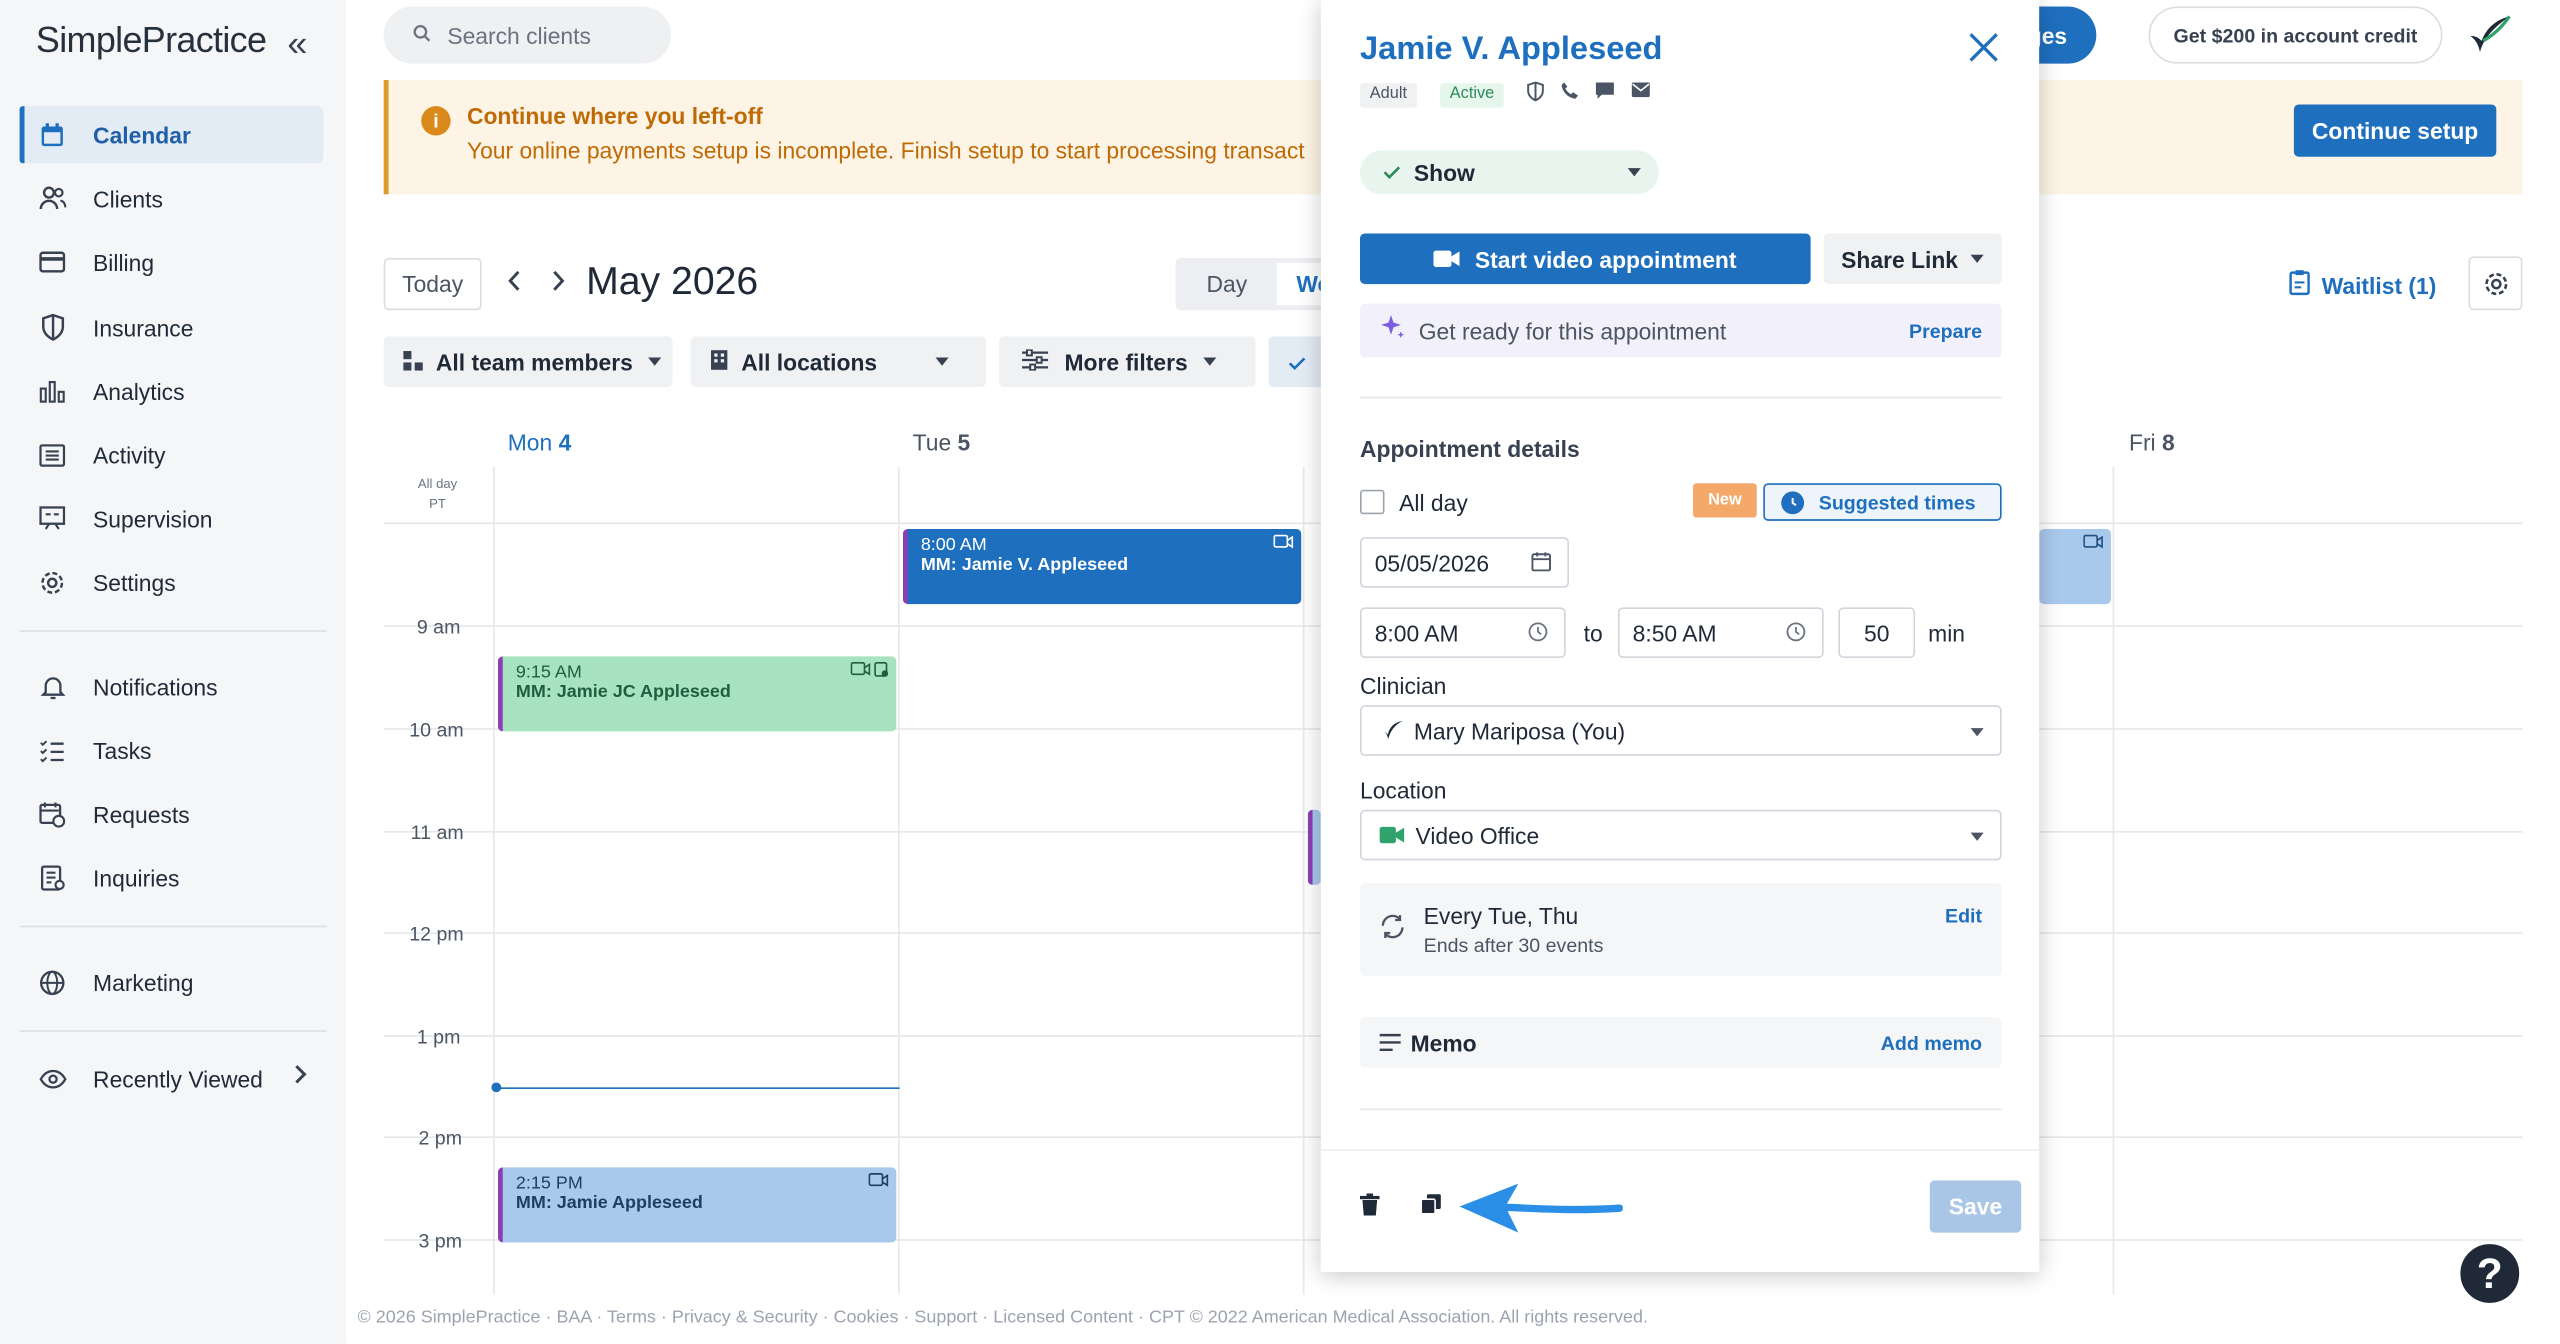 The height and width of the screenshot is (1344, 2560). I want to click on client-tag-active: Active, so click(1472, 95).